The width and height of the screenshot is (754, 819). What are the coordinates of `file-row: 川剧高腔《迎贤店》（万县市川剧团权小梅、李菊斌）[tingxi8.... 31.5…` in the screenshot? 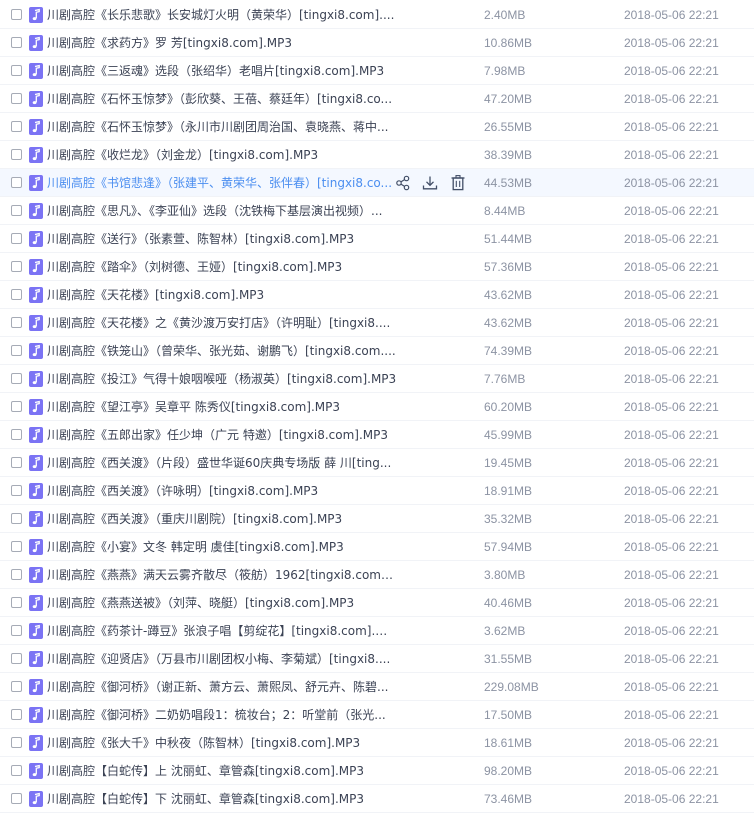 It's located at (377, 659).